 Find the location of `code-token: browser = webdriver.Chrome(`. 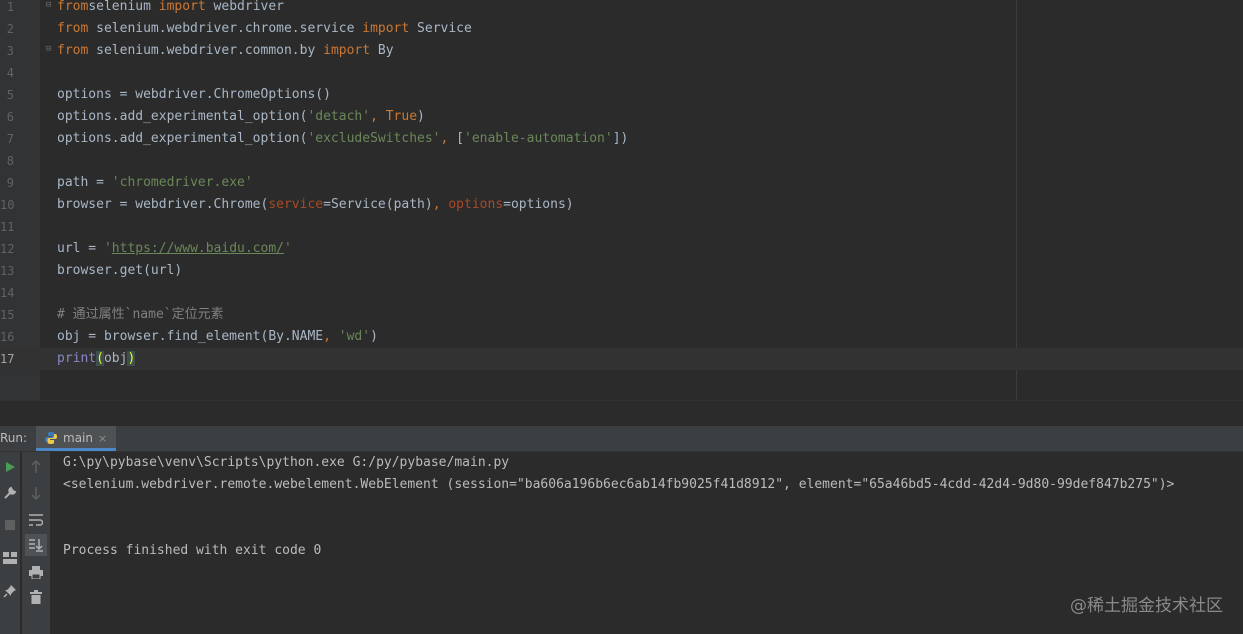

code-token: browser = webdriver.Chrome( is located at coordinates (163, 204).